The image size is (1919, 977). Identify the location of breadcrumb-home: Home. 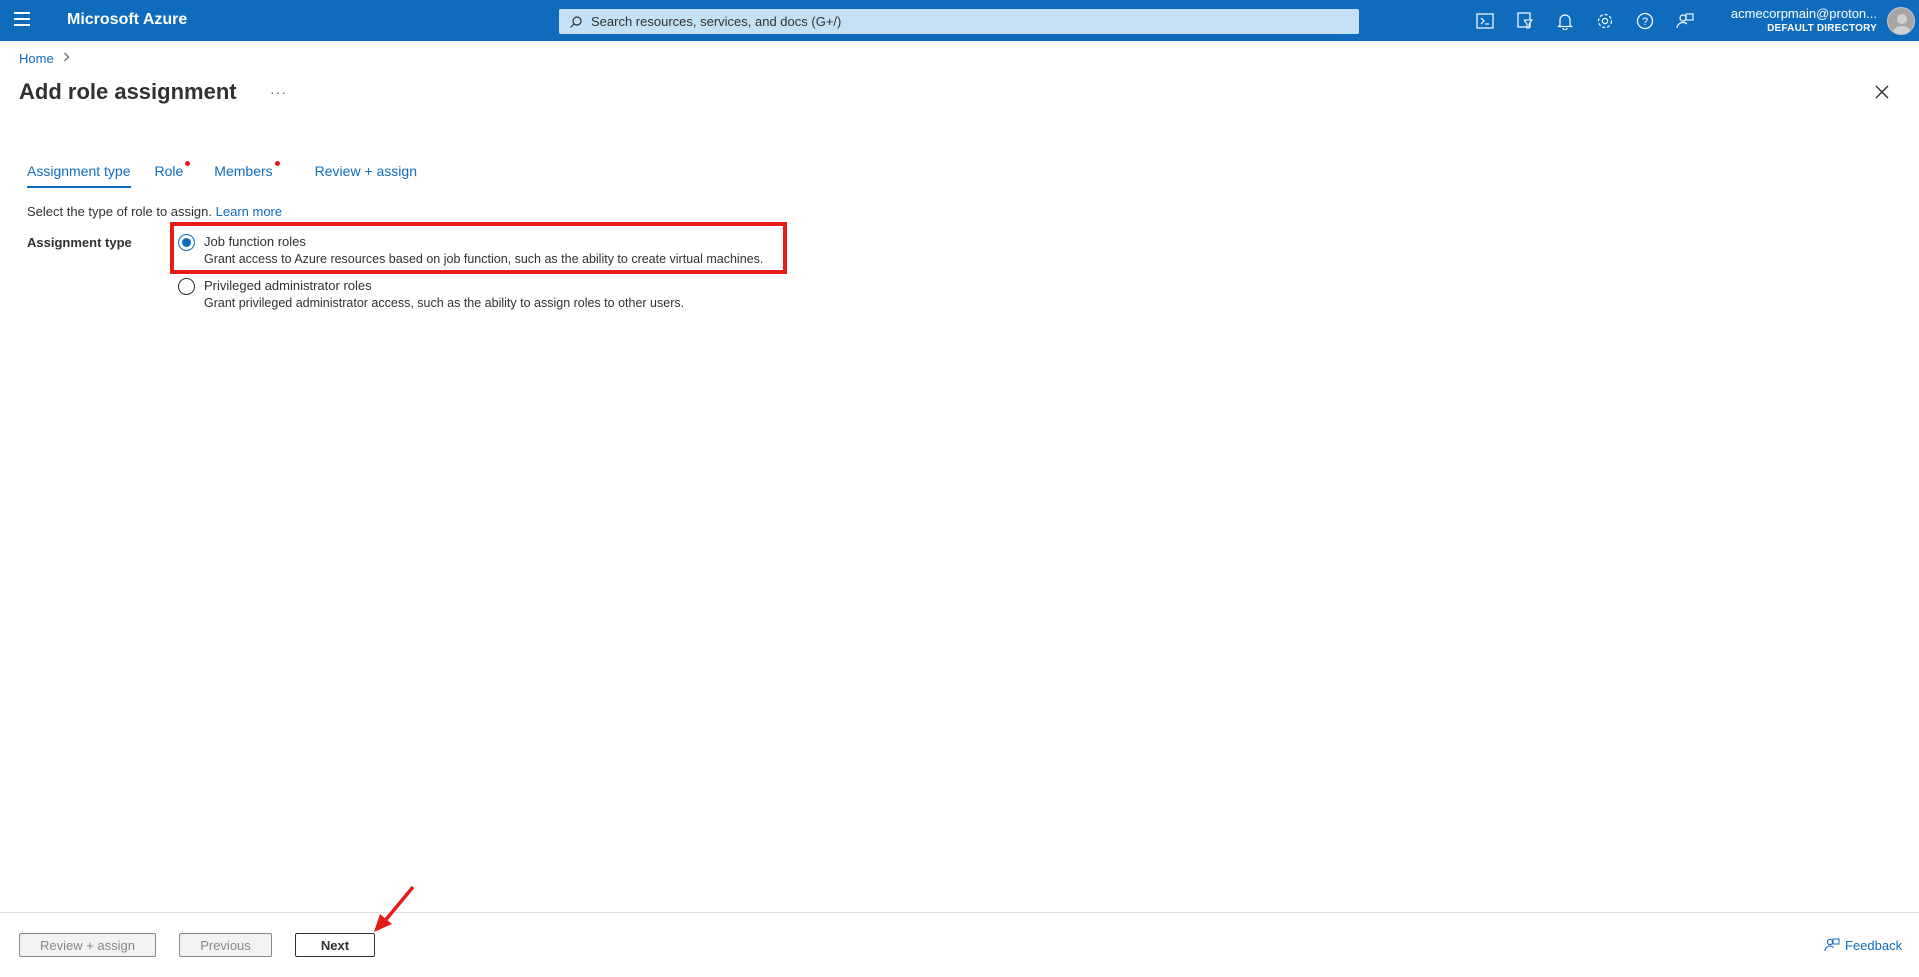
(36, 58).